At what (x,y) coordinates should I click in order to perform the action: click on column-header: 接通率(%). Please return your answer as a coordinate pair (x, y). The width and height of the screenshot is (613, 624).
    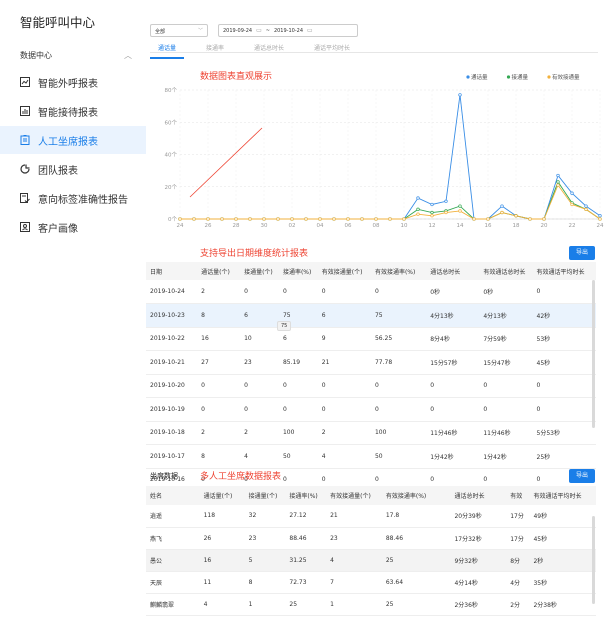
    Looking at the image, I should click on (298, 271).